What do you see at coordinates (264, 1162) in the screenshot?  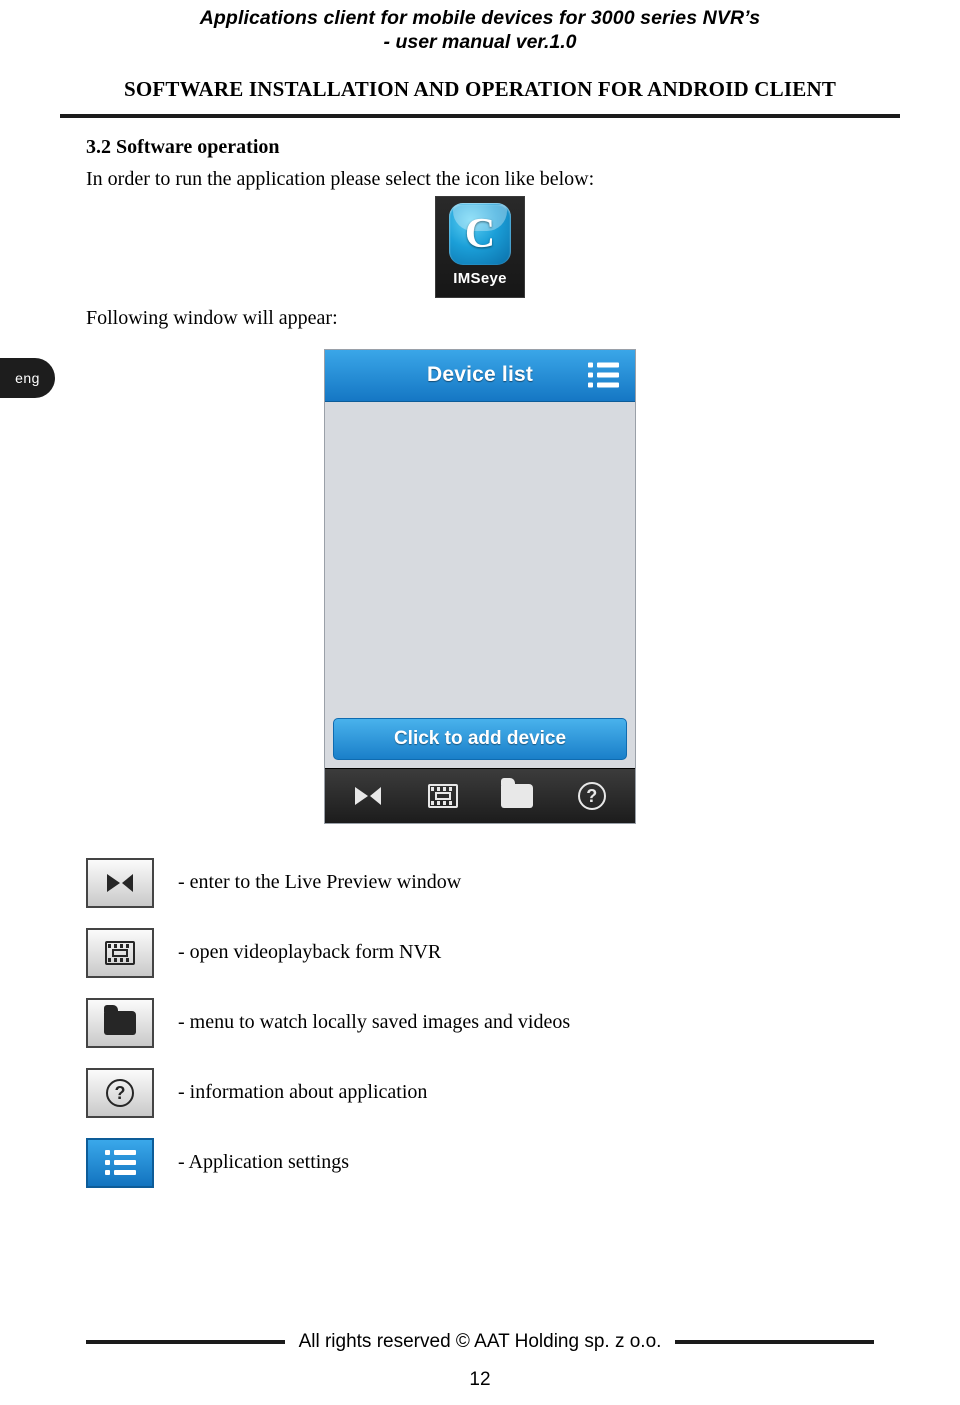 I see `legend-label: - Application settings` at bounding box center [264, 1162].